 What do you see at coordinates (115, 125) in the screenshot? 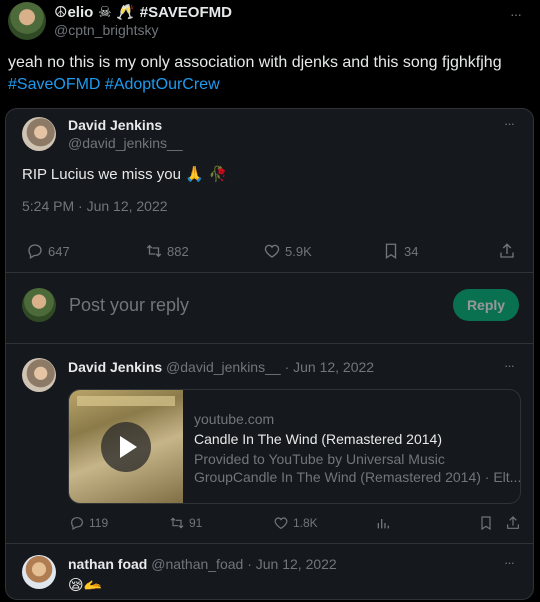
I see `quoted-author-name: David Jenkins` at bounding box center [115, 125].